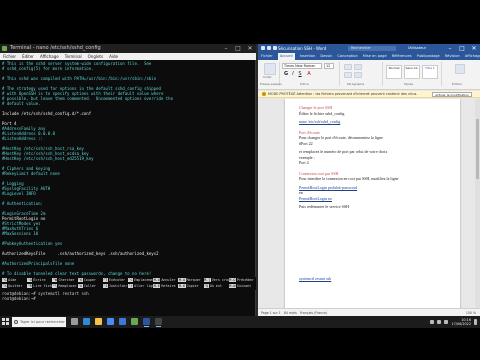 The image size is (480, 360). I want to click on nano-shortcut: ^R Lire fich., so click(39, 286).